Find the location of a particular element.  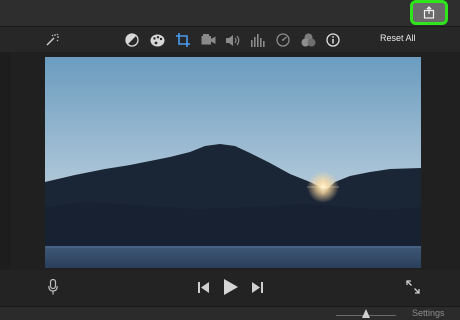

color-balance-icon is located at coordinates (132, 40).